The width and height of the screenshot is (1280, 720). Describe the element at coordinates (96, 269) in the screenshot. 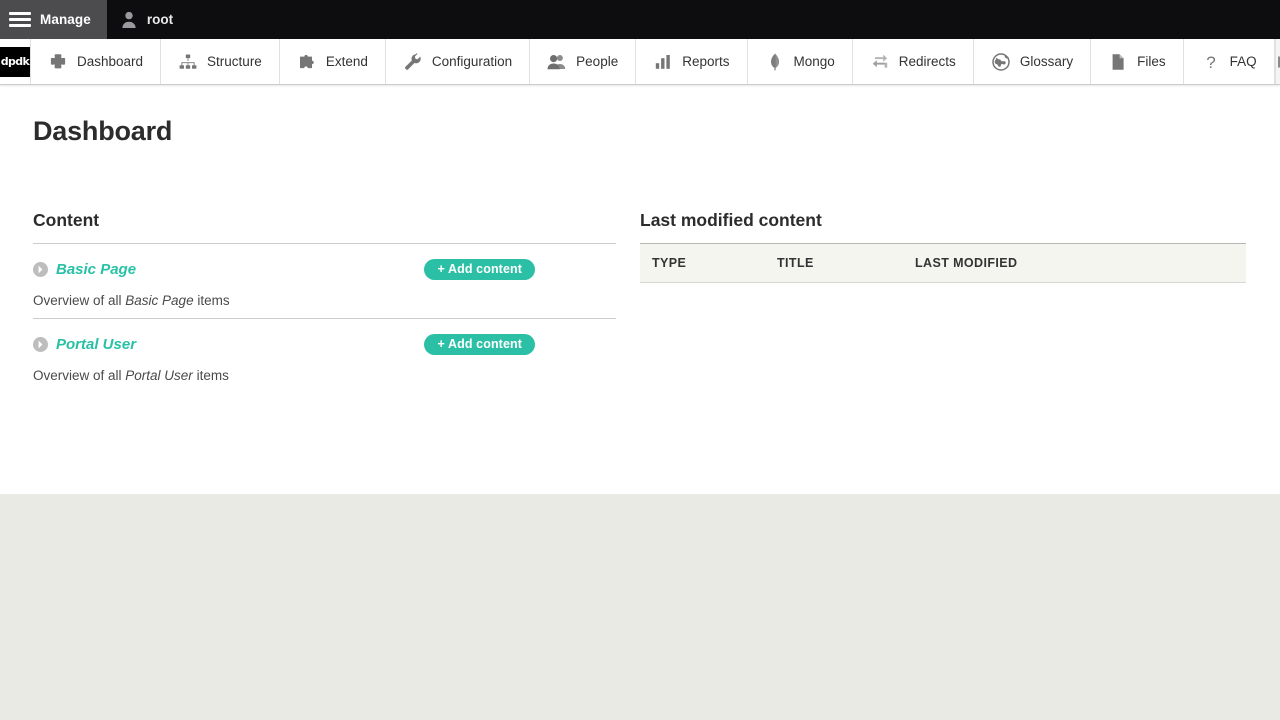

I see `content-type-link-label: Basic Page` at that location.